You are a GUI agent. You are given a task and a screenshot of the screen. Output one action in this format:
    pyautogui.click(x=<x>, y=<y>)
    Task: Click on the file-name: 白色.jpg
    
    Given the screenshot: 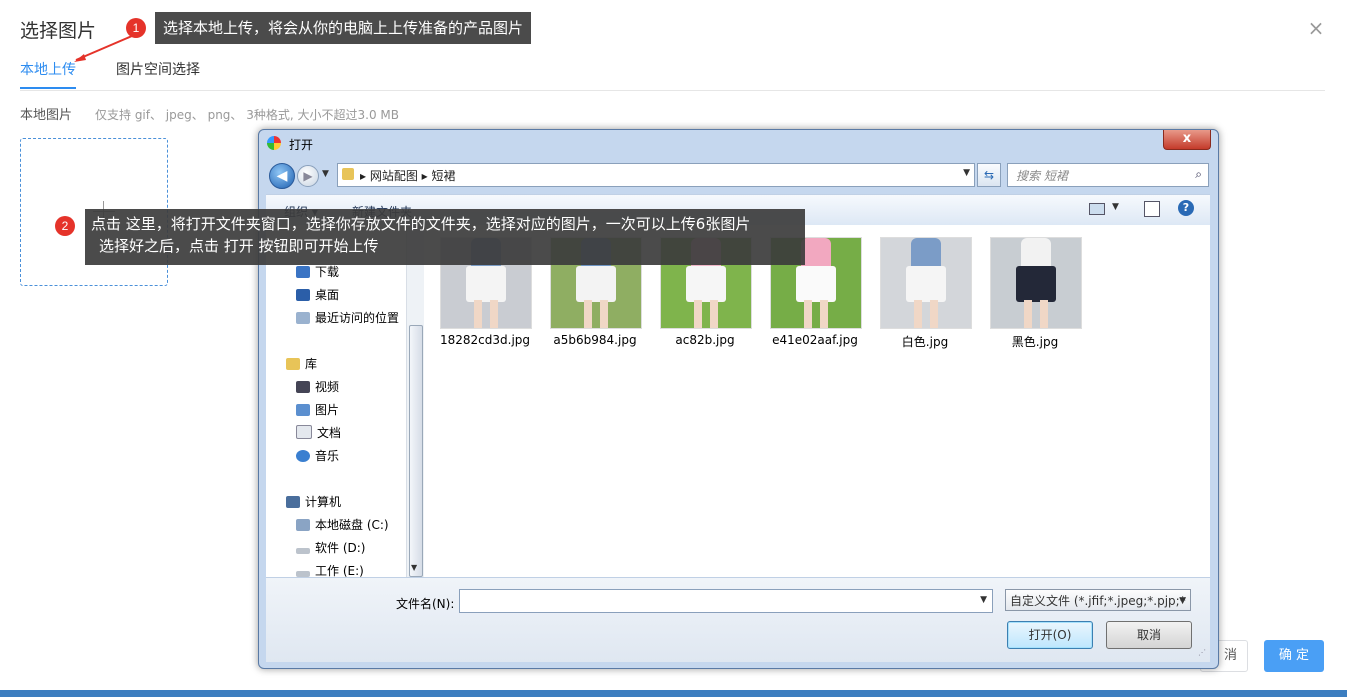 What is the action you would take?
    pyautogui.click(x=925, y=341)
    